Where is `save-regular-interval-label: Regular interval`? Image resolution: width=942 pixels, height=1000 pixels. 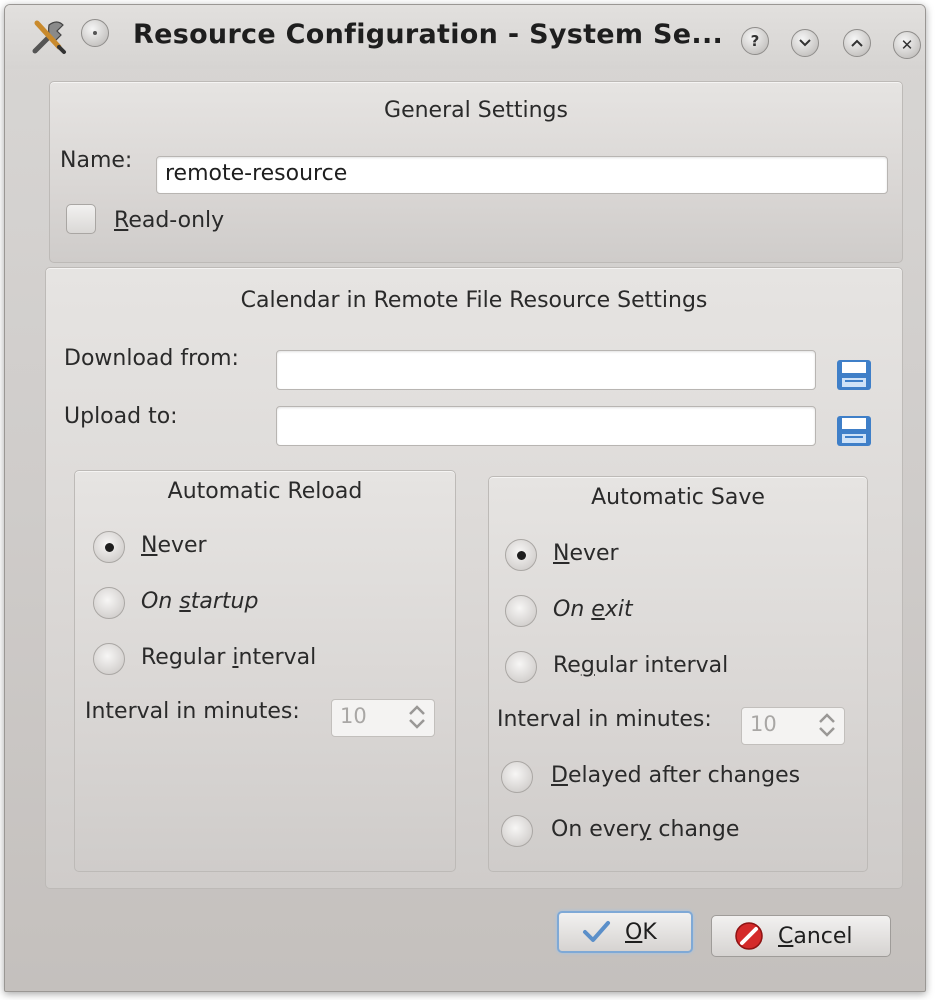 save-regular-interval-label: Regular interval is located at coordinates (640, 665).